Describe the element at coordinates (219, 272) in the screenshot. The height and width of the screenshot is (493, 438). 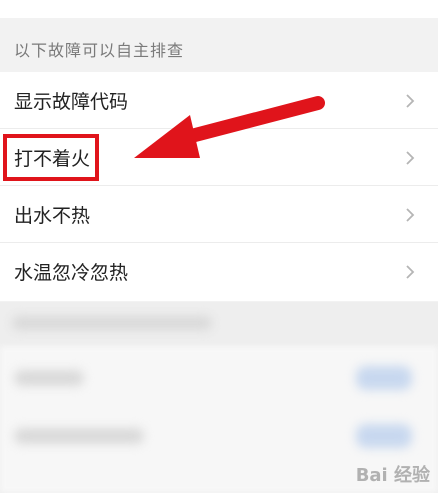
I see `list-item-temp-fluctuates: 水温忽冷忽热` at that location.